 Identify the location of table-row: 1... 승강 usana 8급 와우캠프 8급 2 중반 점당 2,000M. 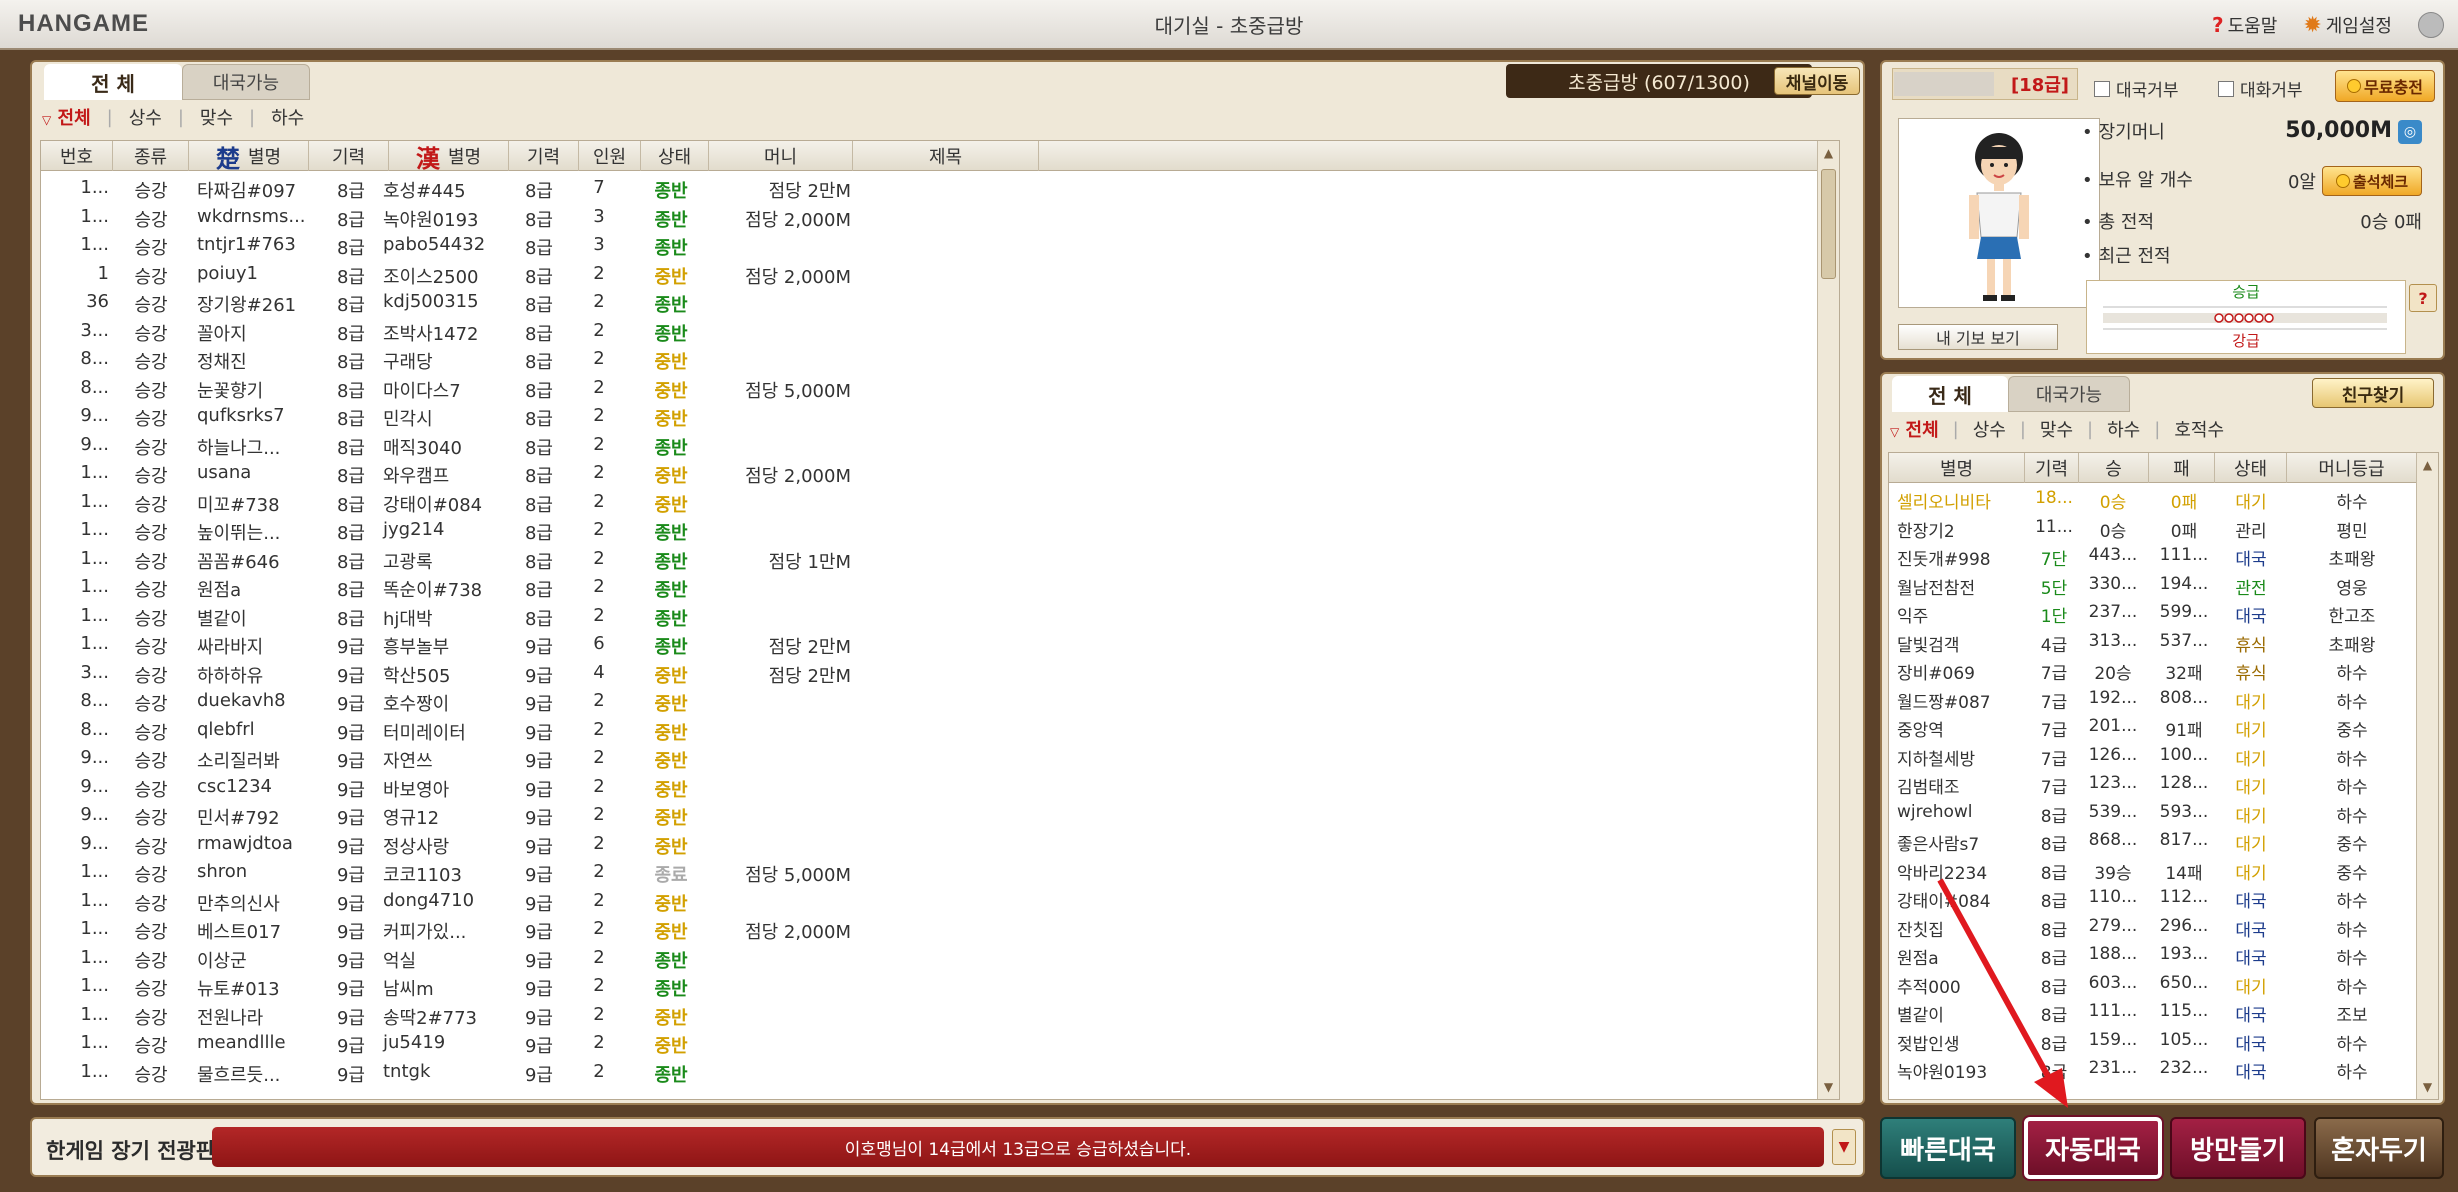
(931, 473).